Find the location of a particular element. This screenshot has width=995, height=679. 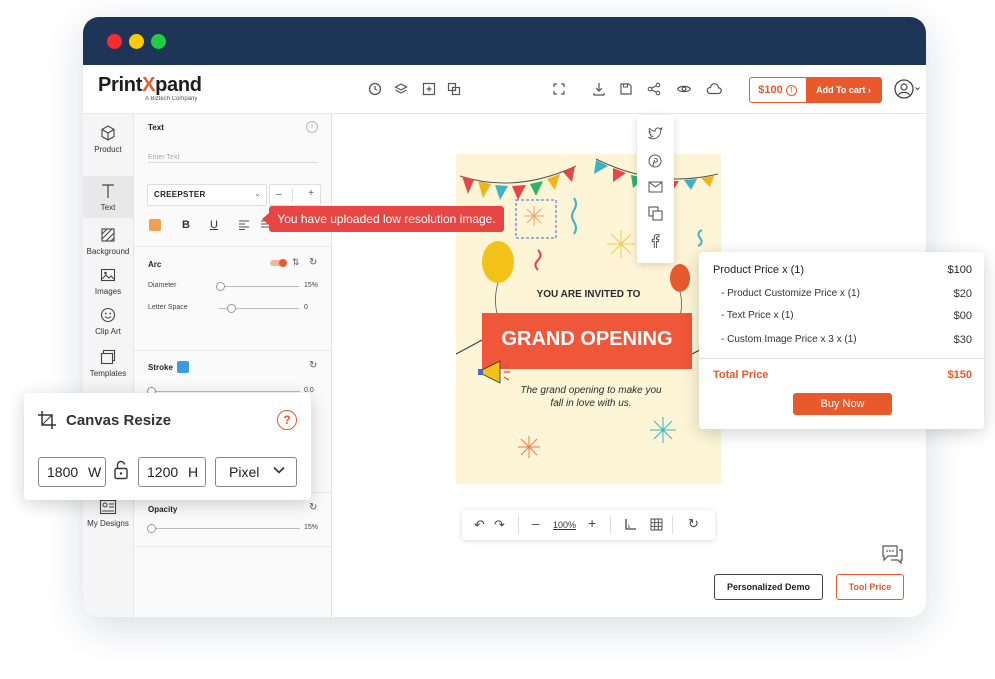

email-icon is located at coordinates (655, 187).